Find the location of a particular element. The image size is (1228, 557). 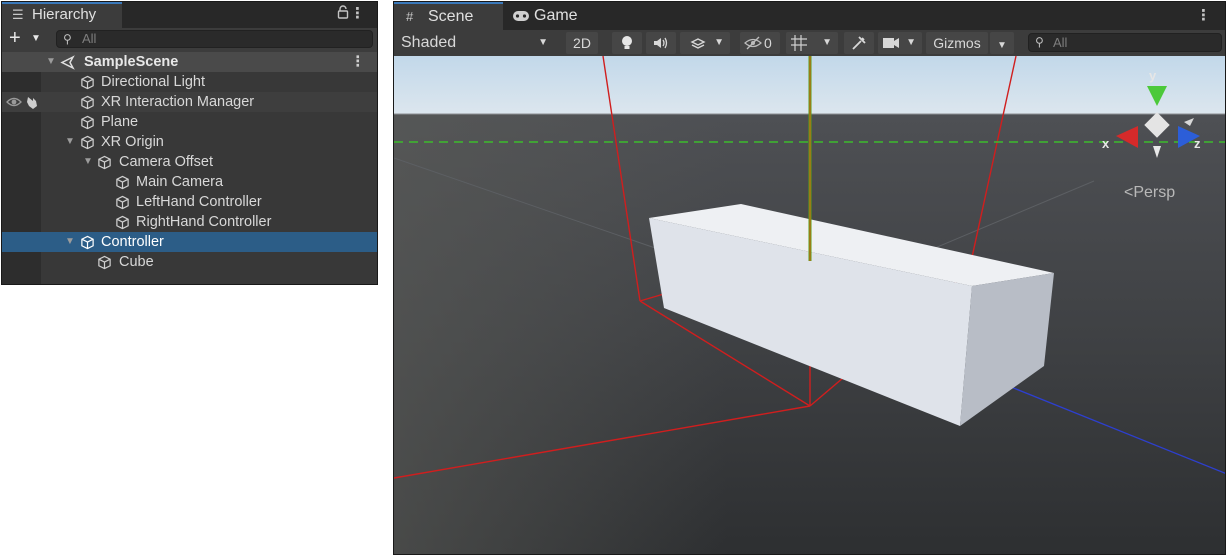

hidden-count: 0 is located at coordinates (768, 43).